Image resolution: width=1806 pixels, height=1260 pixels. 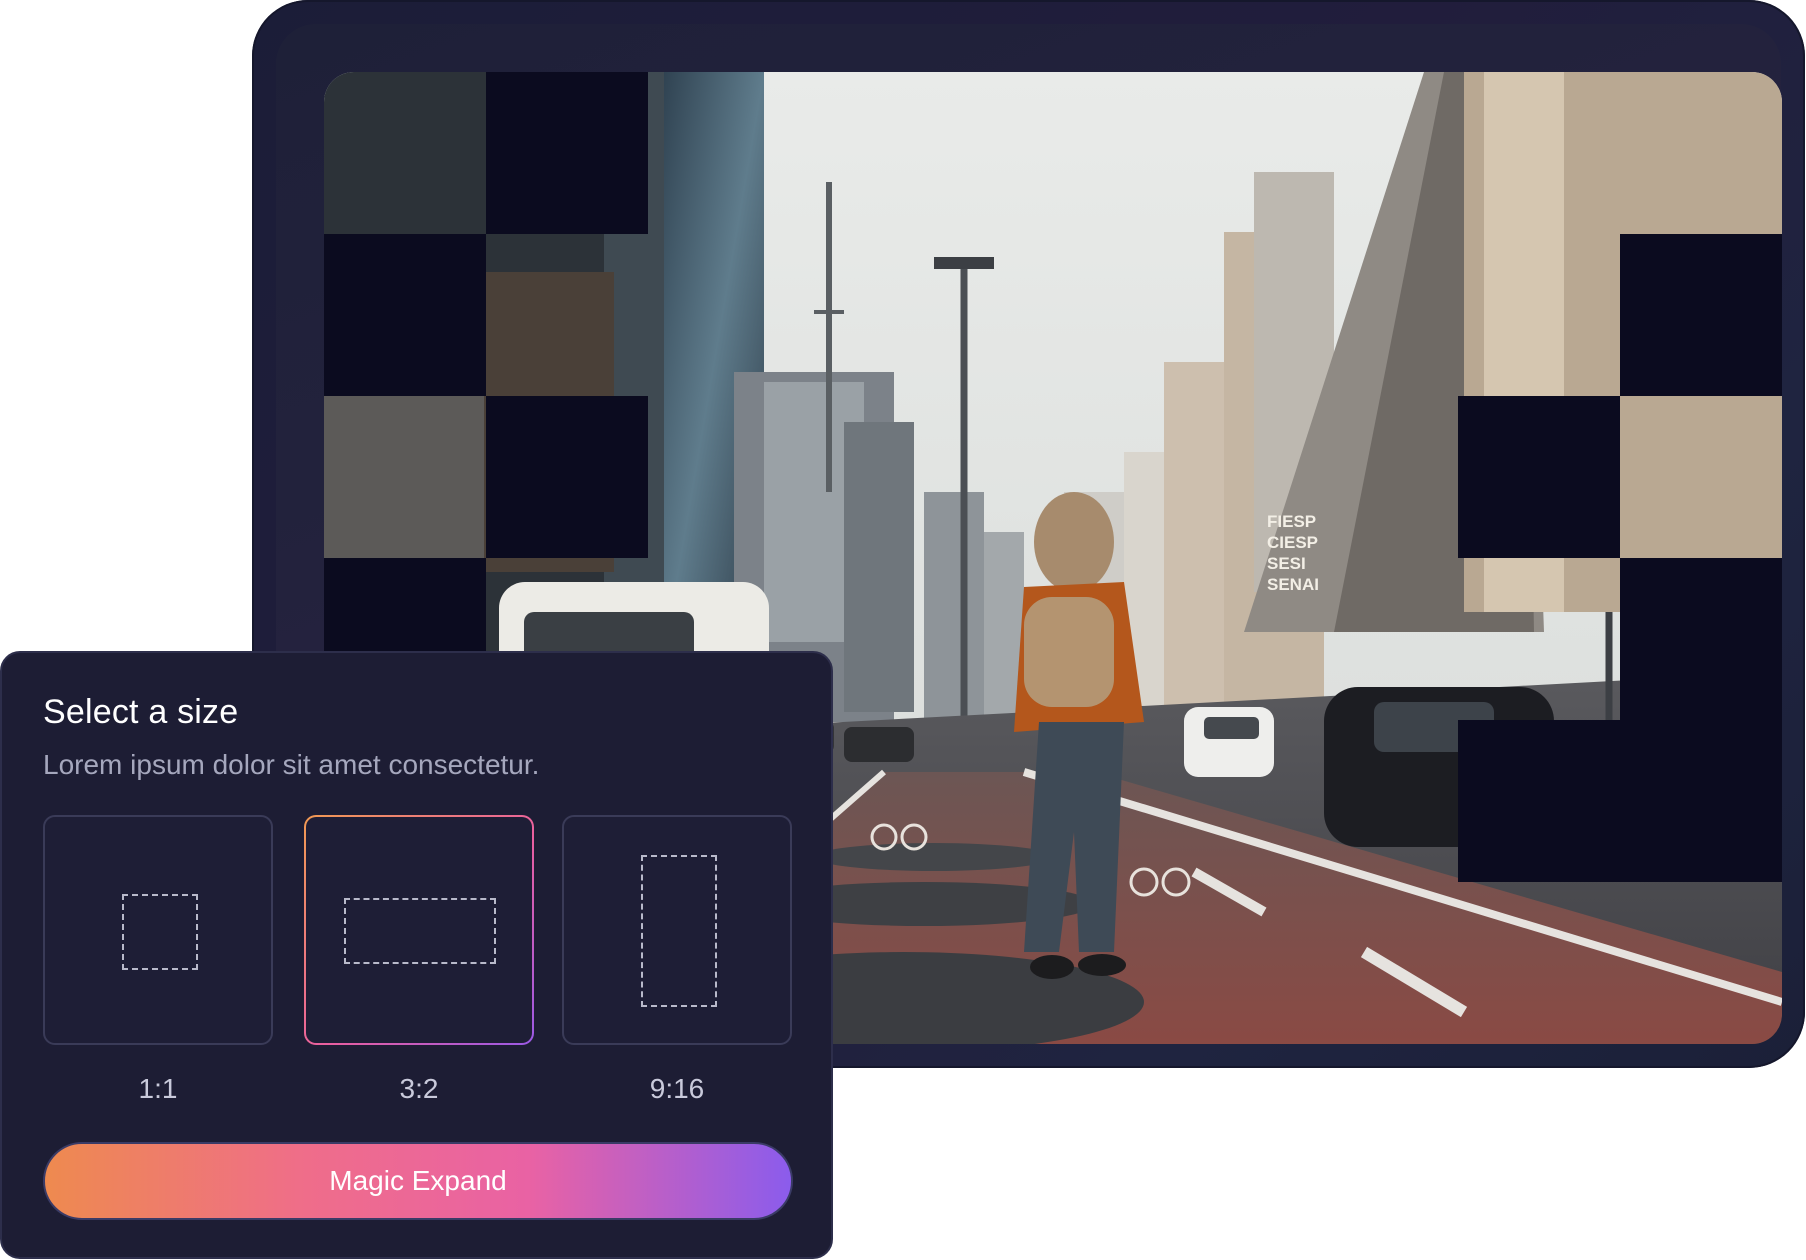 I want to click on size-option-label: 3:2, so click(x=419, y=1088).